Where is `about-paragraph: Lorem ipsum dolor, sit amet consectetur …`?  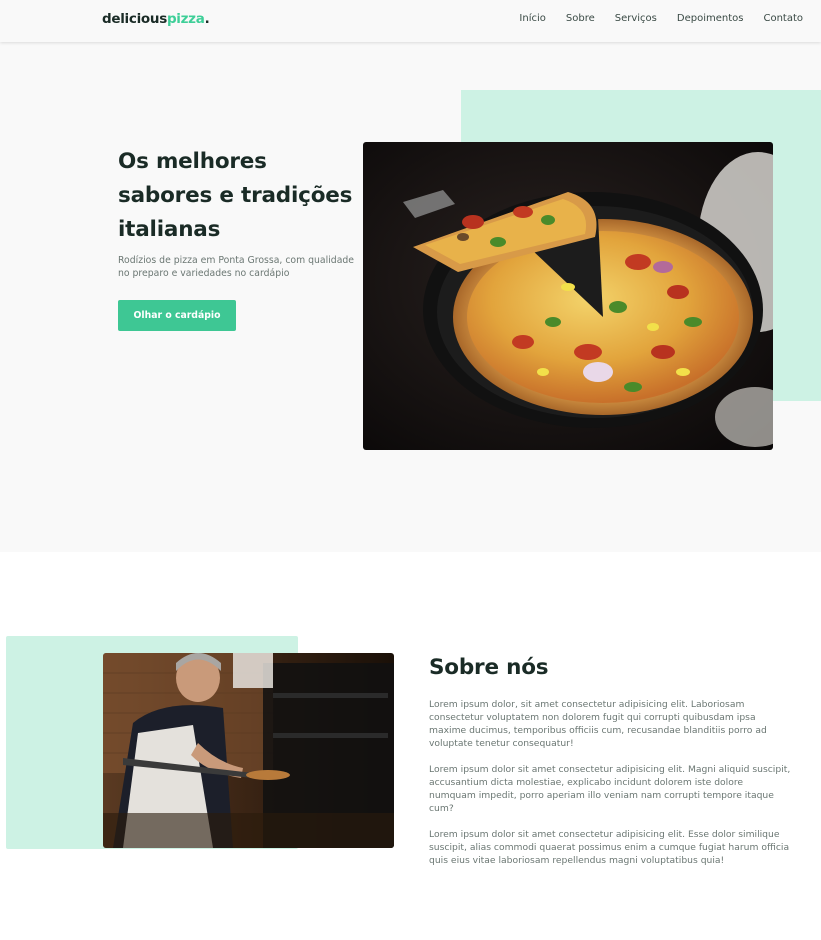
about-paragraph: Lorem ipsum dolor, sit amet consectetur … is located at coordinates (598, 724).